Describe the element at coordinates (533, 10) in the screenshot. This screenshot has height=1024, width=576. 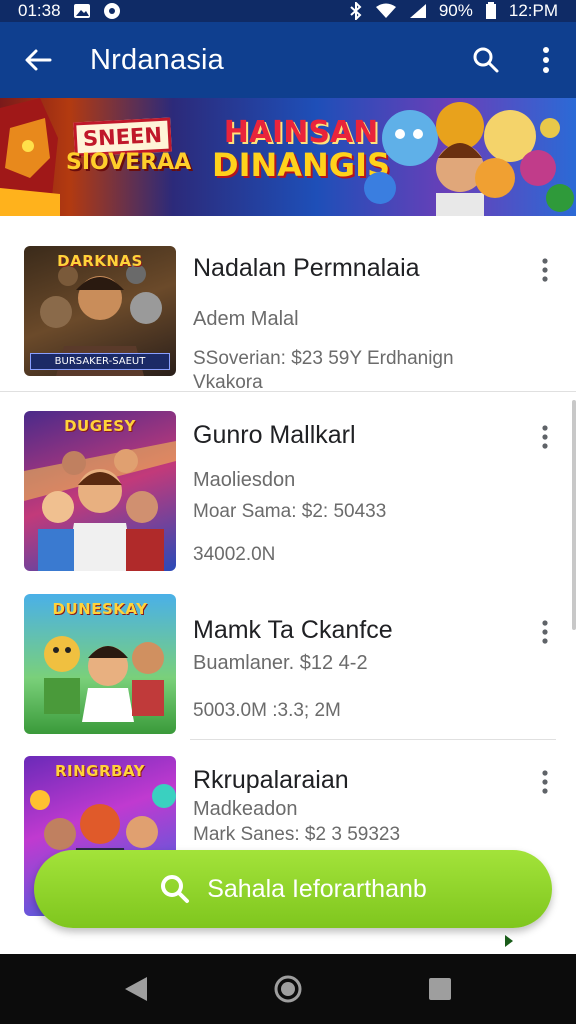
I see `status-clock: 12:PM` at that location.